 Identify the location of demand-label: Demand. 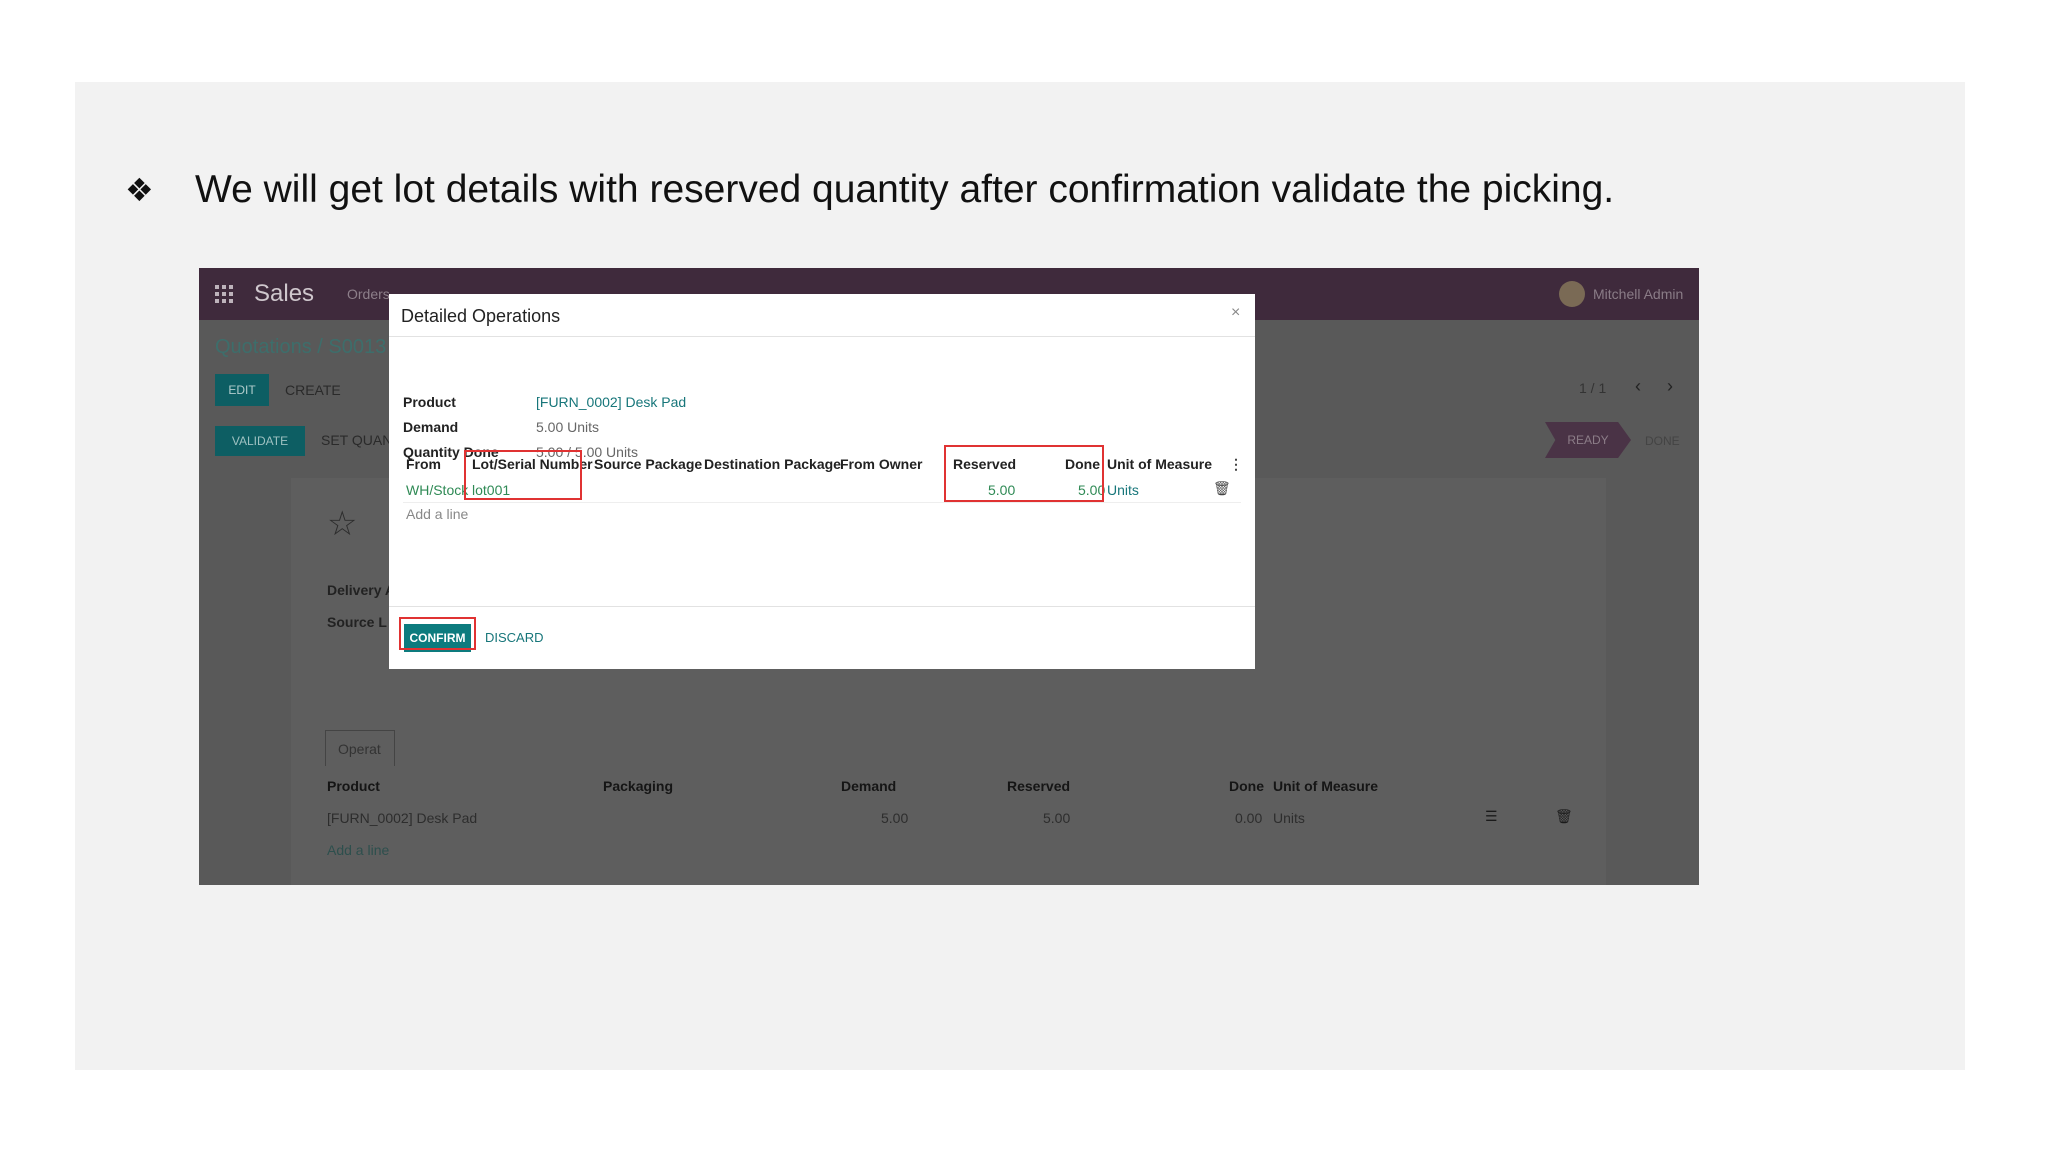
(431, 427).